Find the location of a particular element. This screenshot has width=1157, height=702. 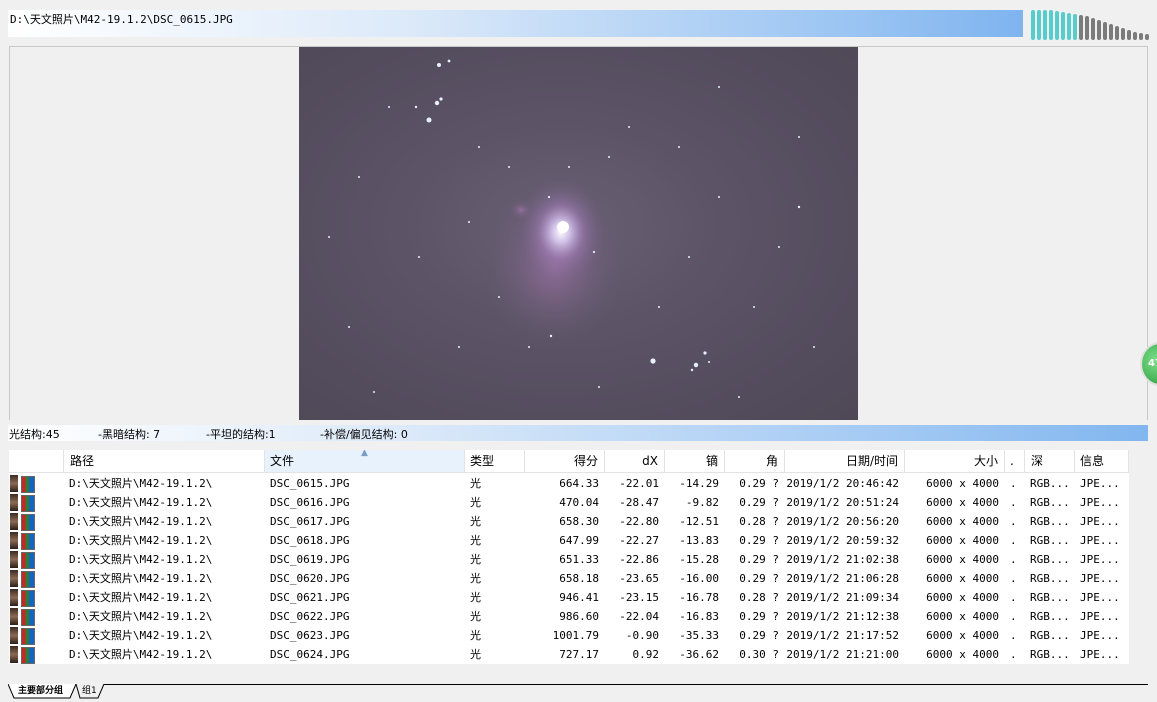

cell-dy: -12.51 is located at coordinates (699, 521).